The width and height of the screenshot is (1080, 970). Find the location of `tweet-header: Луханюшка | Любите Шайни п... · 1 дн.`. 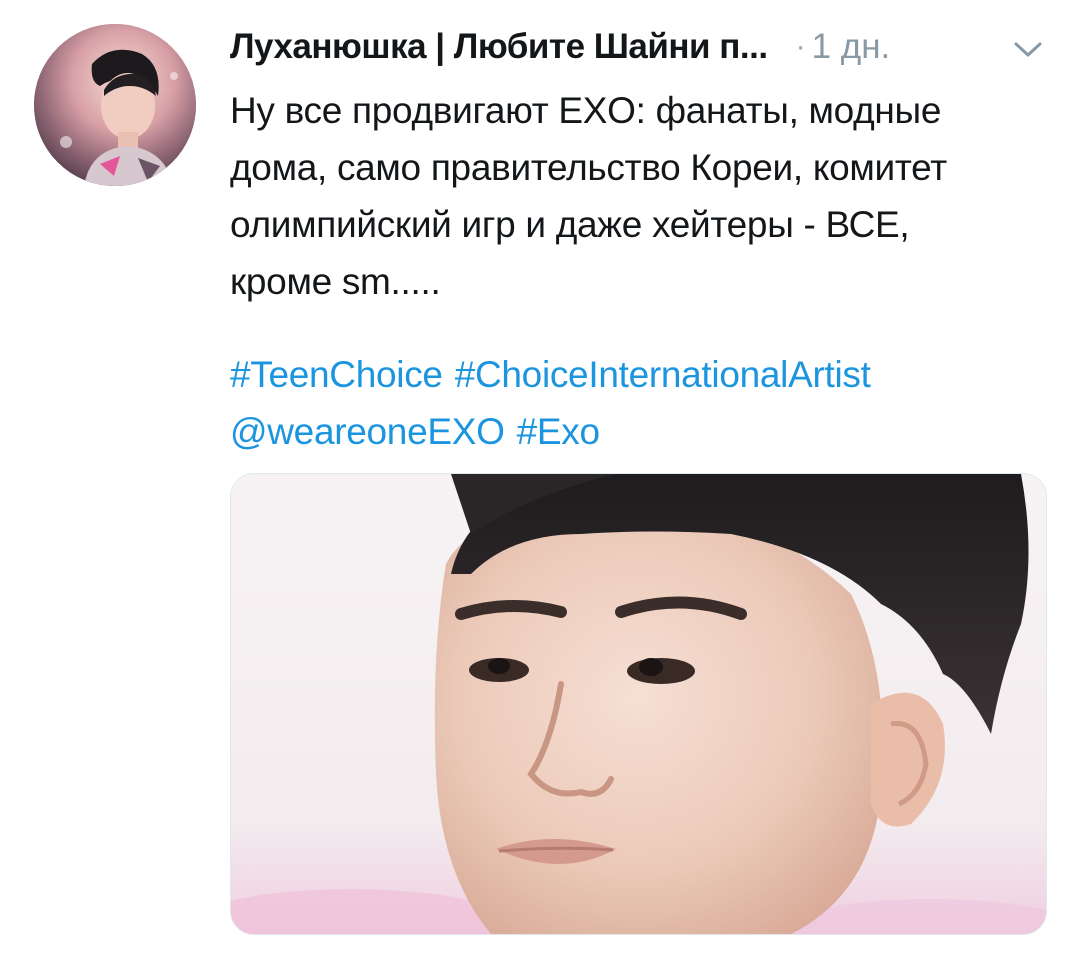

tweet-header: Луханюшка | Любите Шайни п... · 1 дн. is located at coordinates (640, 47).